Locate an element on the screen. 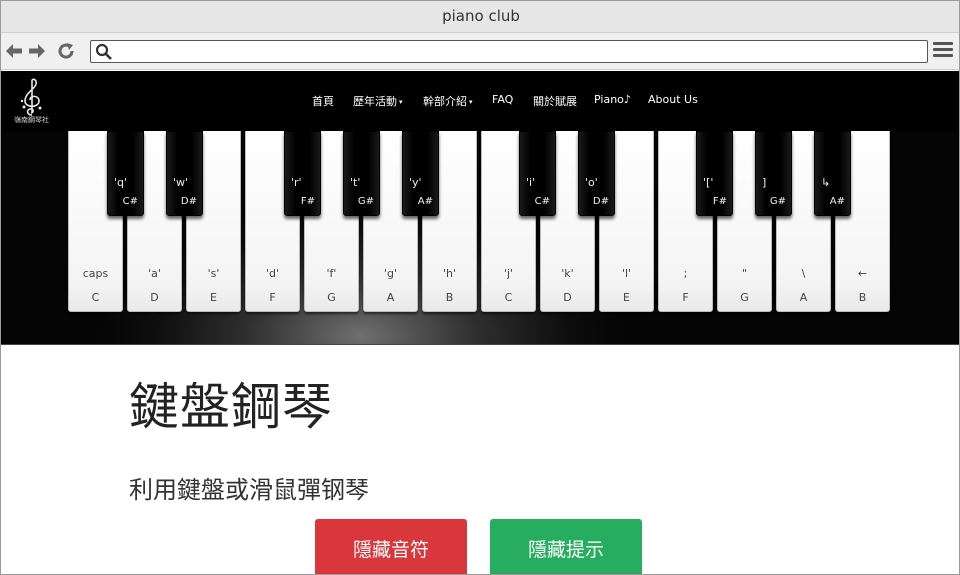  treble-clef-logo-icon is located at coordinates (31, 97).